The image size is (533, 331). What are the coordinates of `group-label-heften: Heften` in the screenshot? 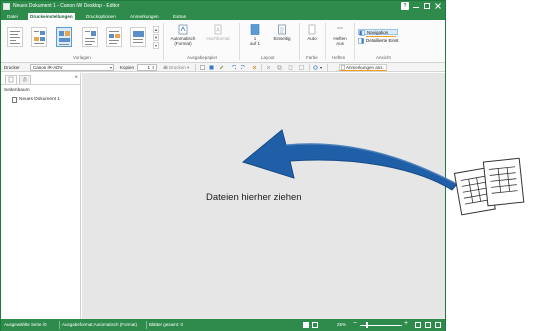 It's located at (339, 57).